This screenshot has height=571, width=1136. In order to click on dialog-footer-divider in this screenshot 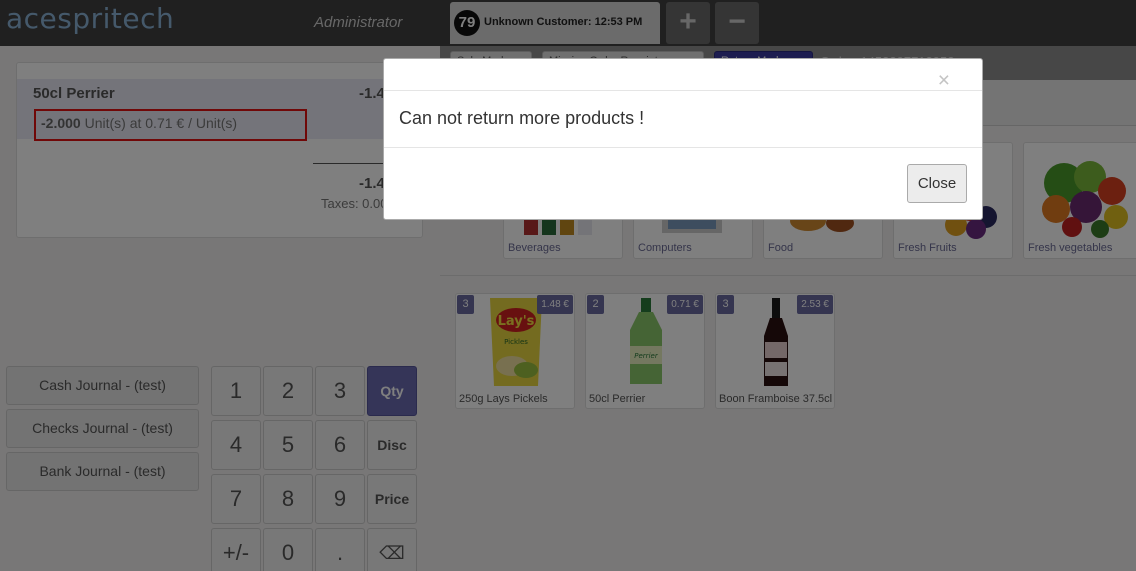, I will do `click(683, 147)`.